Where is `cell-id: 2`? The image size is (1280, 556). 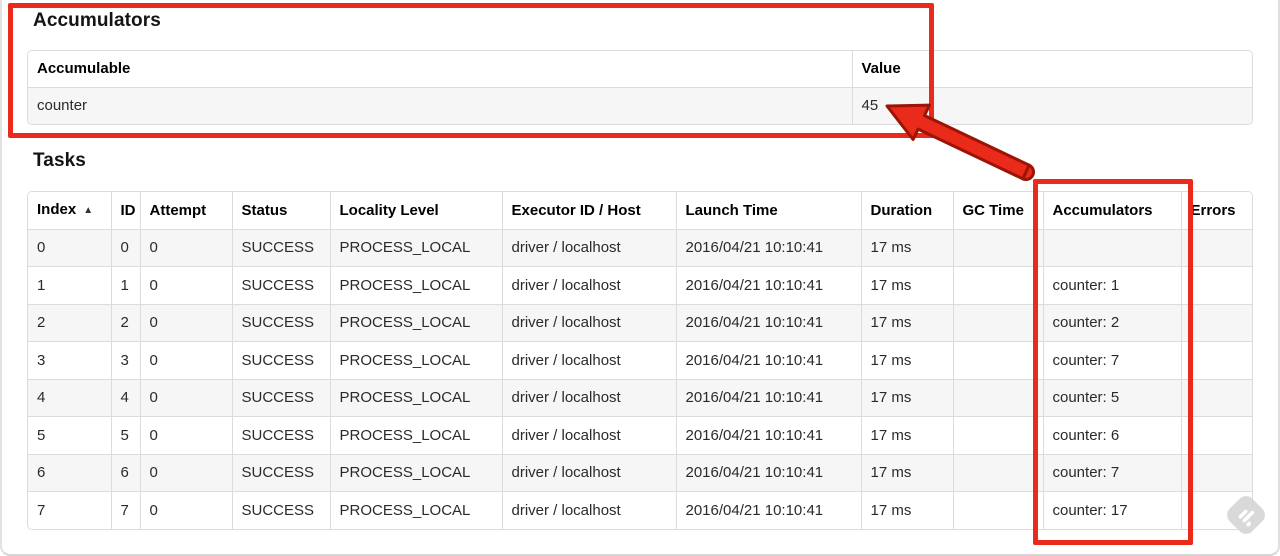
cell-id: 2 is located at coordinates (125, 322).